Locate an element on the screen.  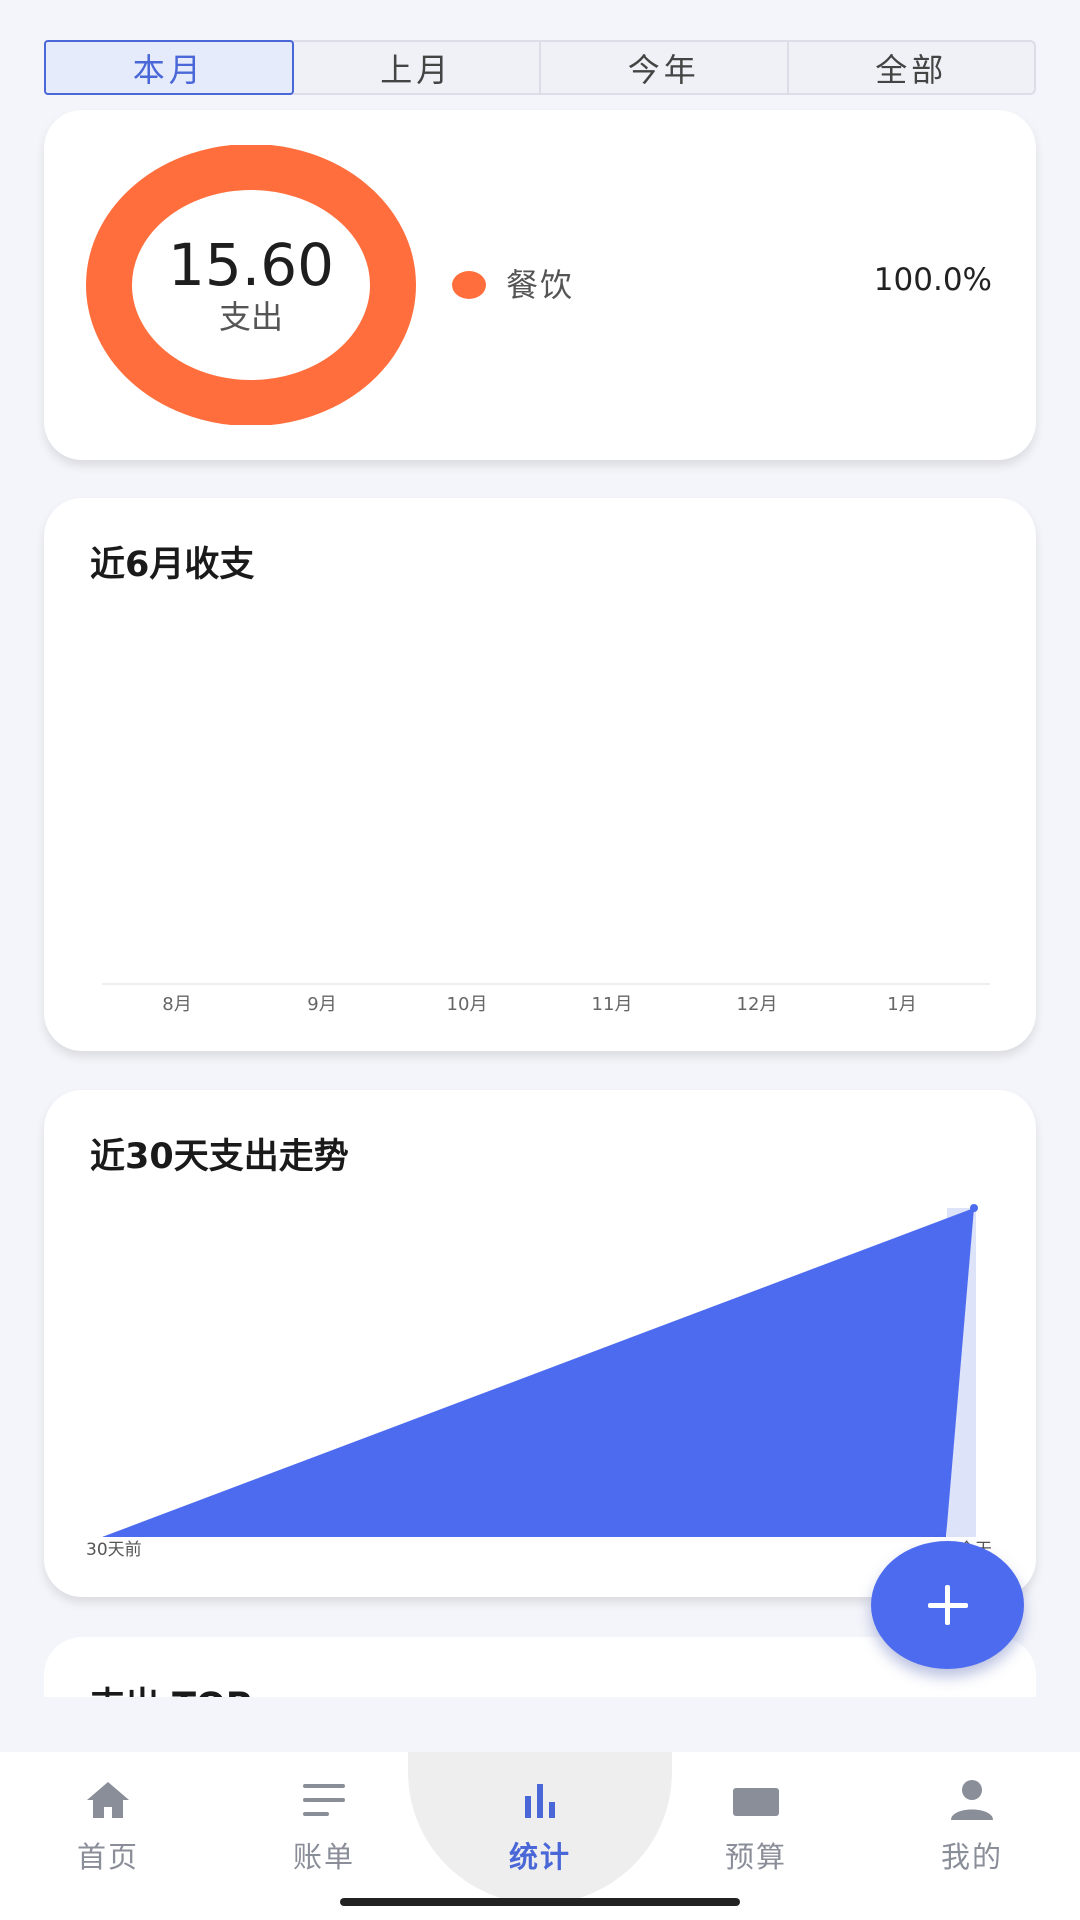
trend-start-label: 30天前 is located at coordinates (114, 1550).